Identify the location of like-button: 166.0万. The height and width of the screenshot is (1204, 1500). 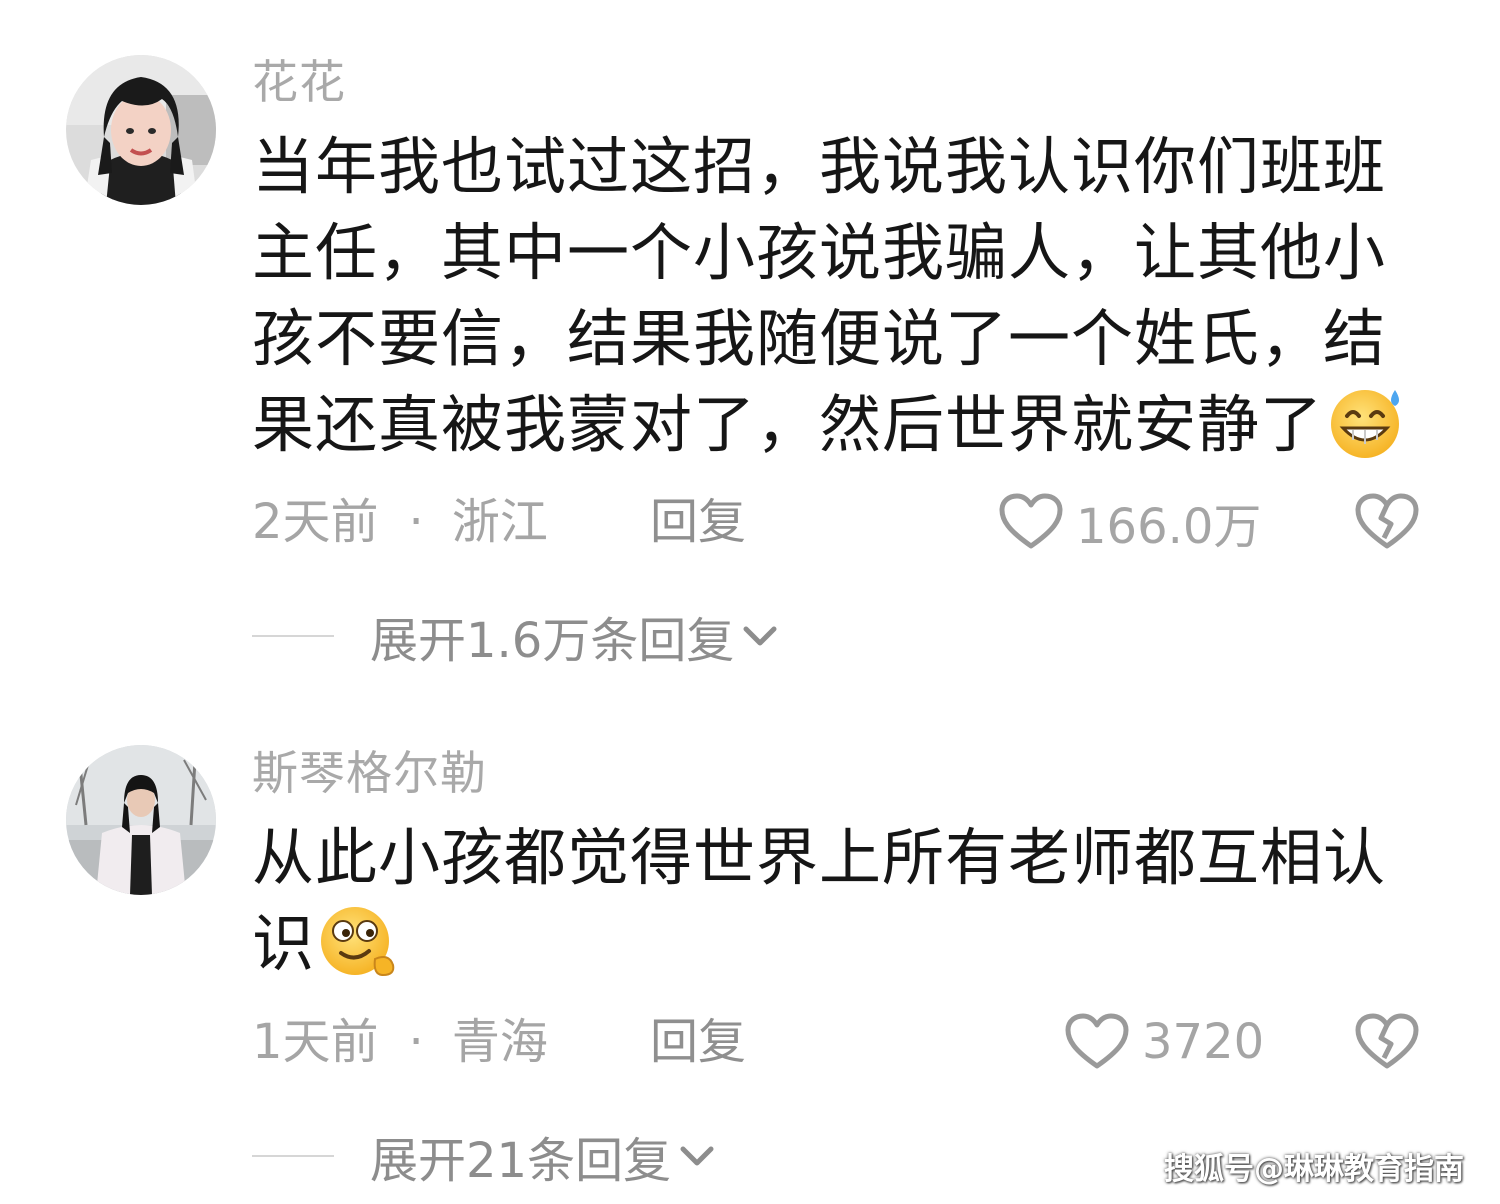
(1130, 522).